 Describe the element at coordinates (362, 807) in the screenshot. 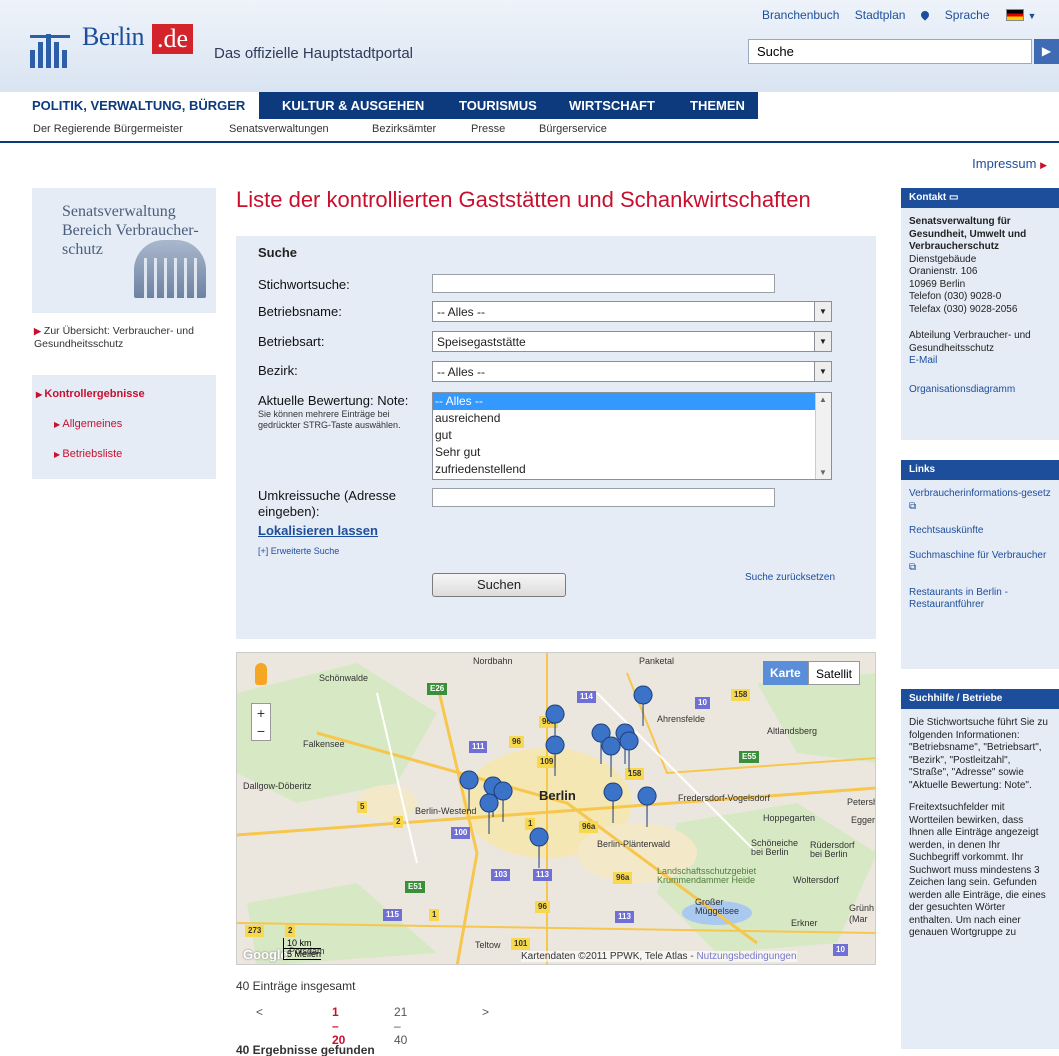

I see `road-sign: 5` at that location.